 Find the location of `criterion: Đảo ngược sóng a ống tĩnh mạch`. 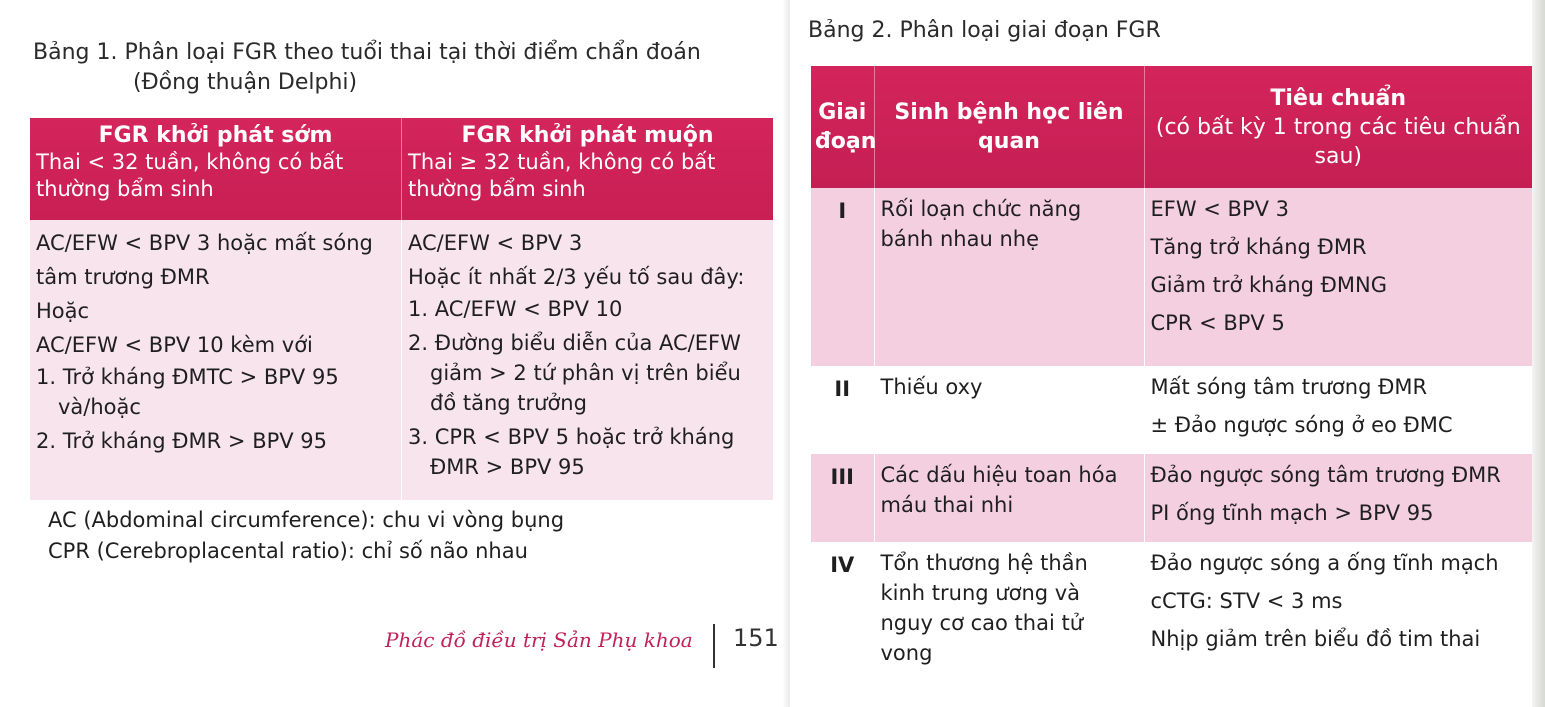

criterion: Đảo ngược sóng a ống tĩnh mạch is located at coordinates (1324, 563).